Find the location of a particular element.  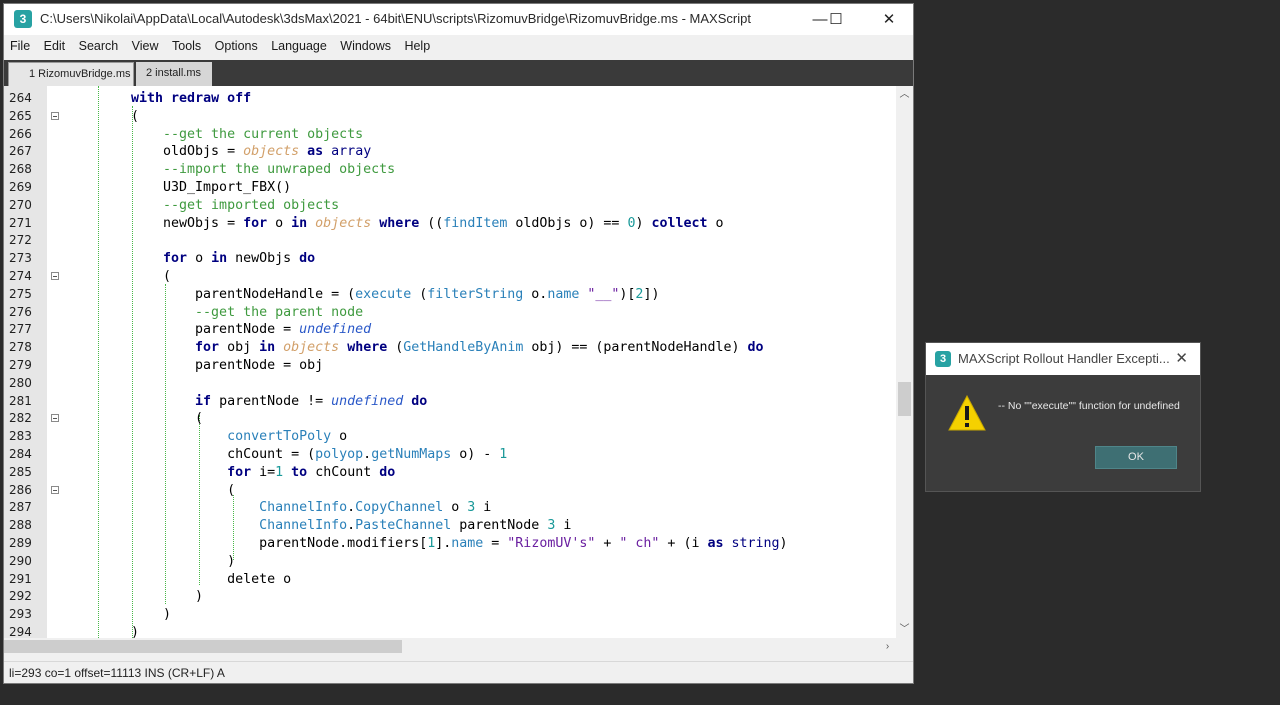

dialog-message: -- No ""execute"" function for undefined is located at coordinates (1089, 406).